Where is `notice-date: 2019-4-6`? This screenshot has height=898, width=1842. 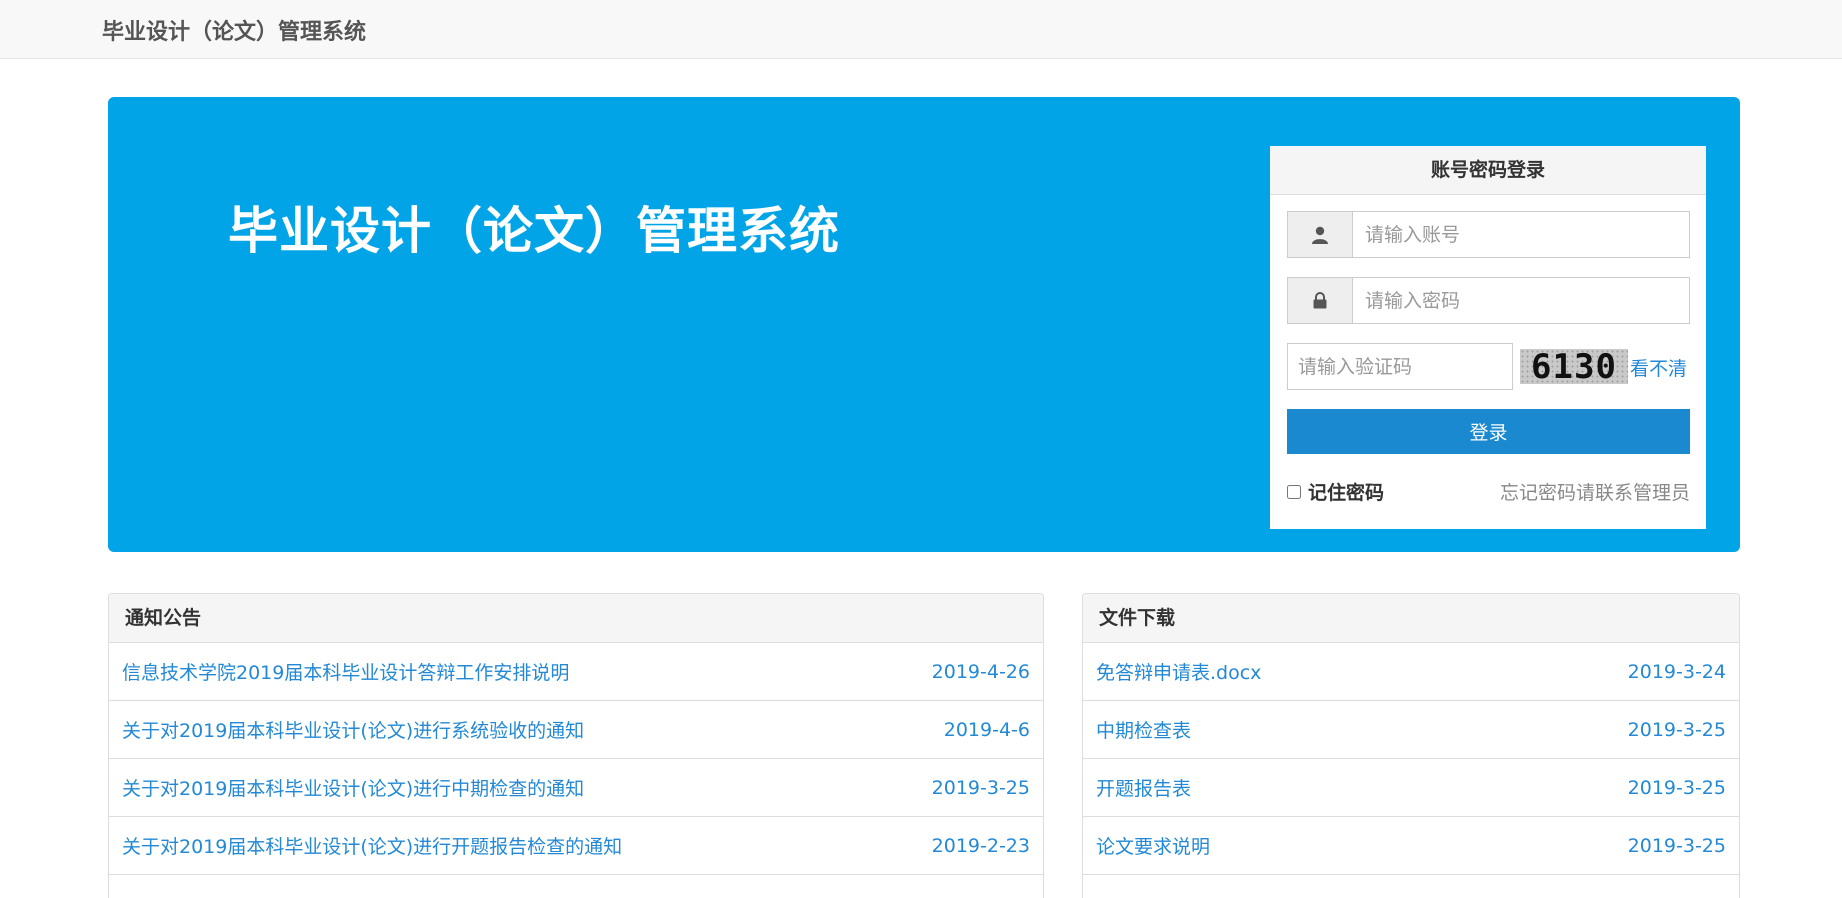
notice-date: 2019-4-6 is located at coordinates (986, 729).